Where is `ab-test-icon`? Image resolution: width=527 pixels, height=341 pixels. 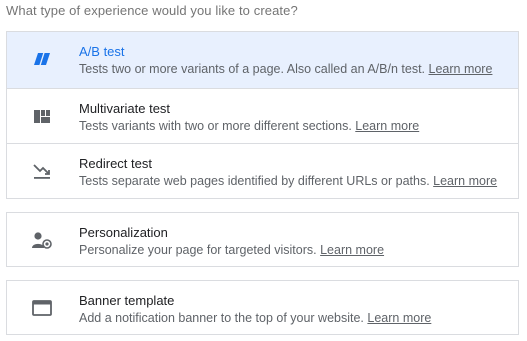 ab-test-icon is located at coordinates (42, 59).